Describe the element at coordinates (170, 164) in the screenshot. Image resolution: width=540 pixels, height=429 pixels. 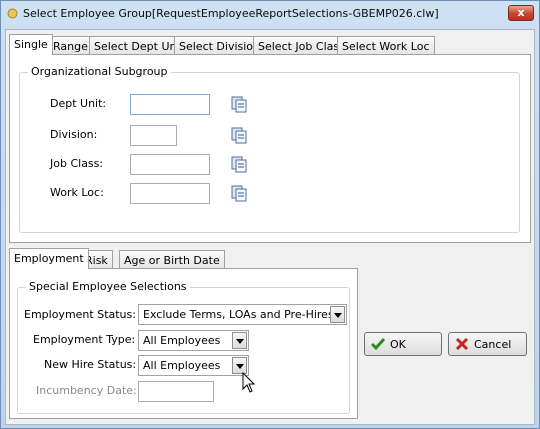
I see `job-class-field` at that location.